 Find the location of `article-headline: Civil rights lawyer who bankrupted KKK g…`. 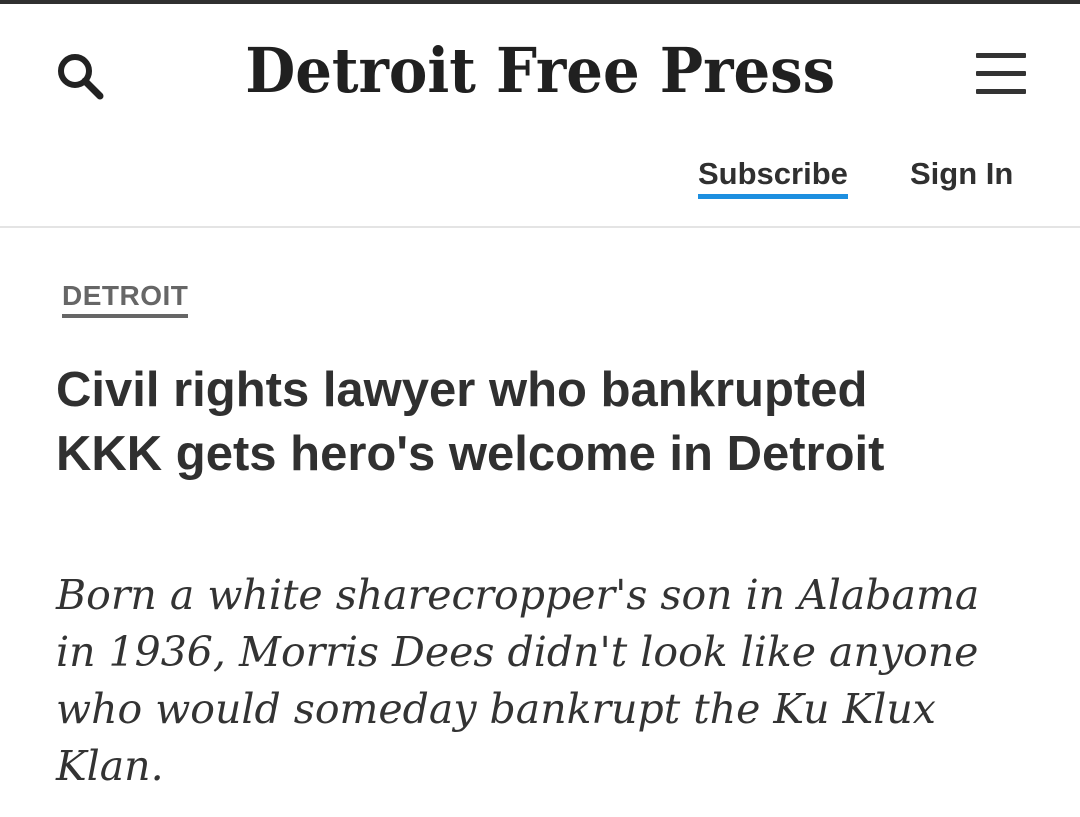

article-headline: Civil rights lawyer who bankrupted KKK g… is located at coordinates (470, 422).